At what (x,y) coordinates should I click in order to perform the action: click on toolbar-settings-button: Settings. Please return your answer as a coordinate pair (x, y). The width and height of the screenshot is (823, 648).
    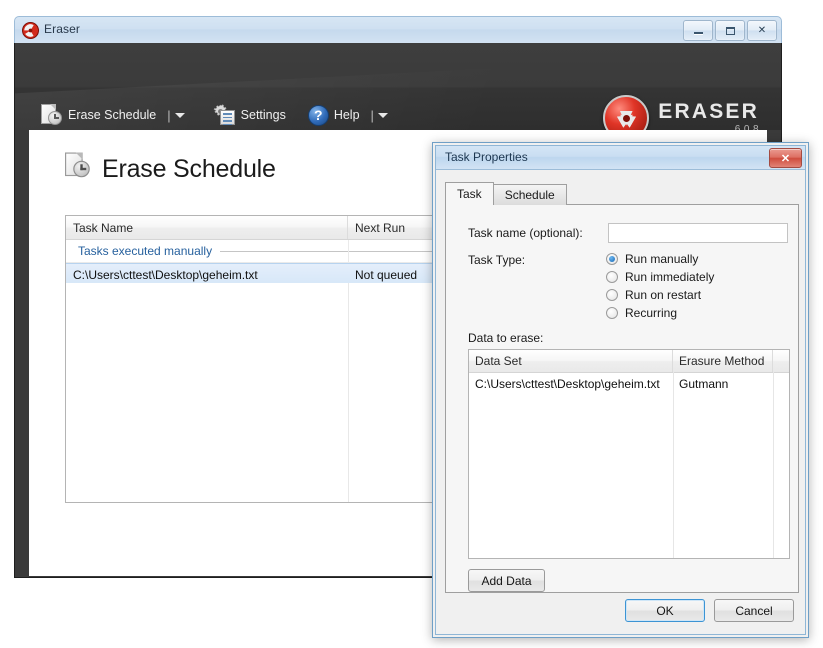
    Looking at the image, I should click on (249, 115).